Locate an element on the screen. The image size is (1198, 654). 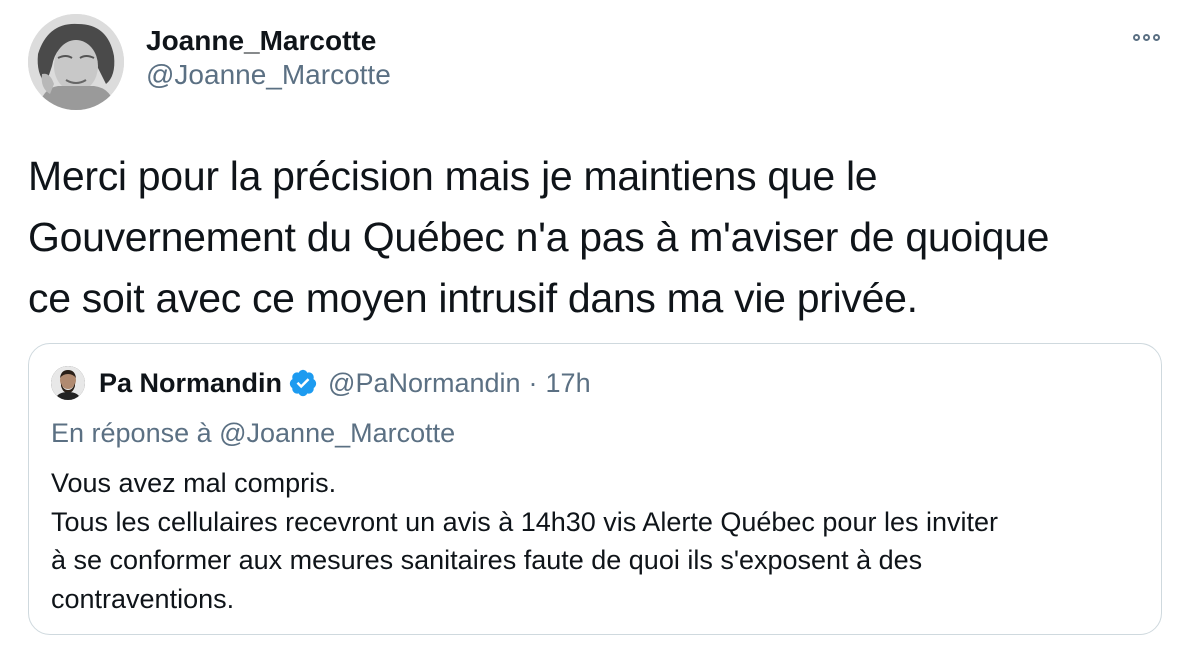
more-options-icon is located at coordinates (1146, 37).